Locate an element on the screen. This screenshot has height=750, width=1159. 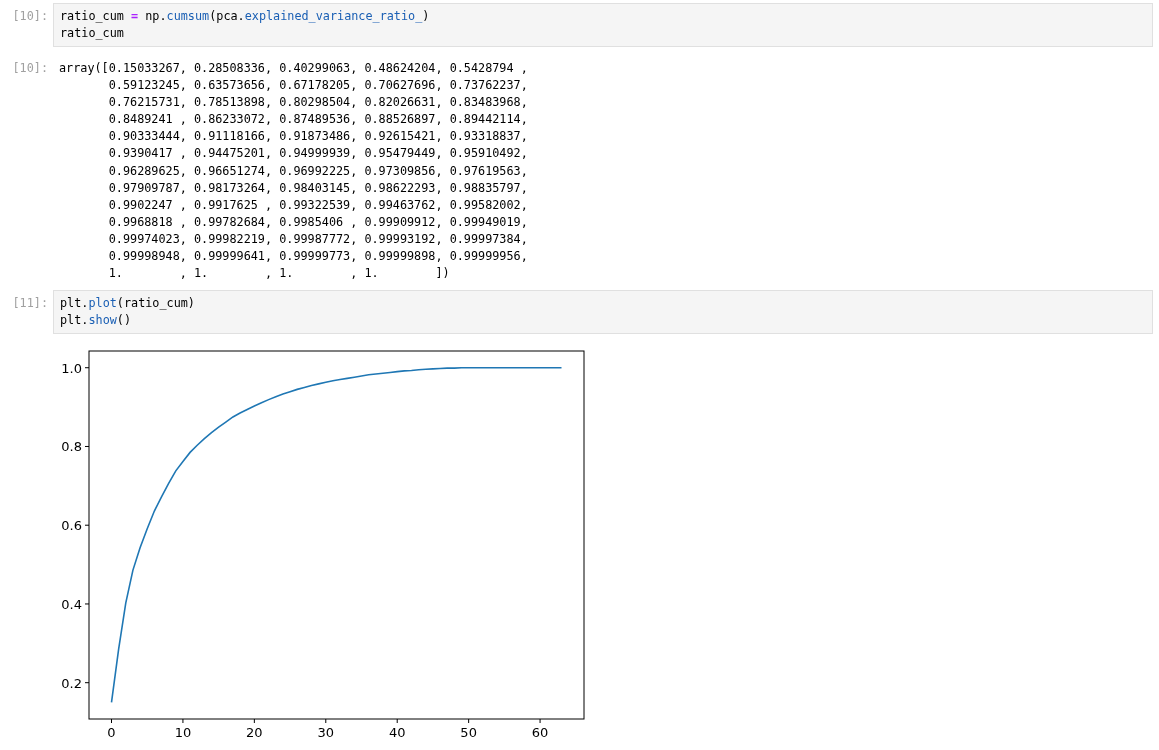
output-line: 0.9902247 , 0.9917625 , 0.99322539, 0.99463762, 0.99582002, is located at coordinates (317, 205).